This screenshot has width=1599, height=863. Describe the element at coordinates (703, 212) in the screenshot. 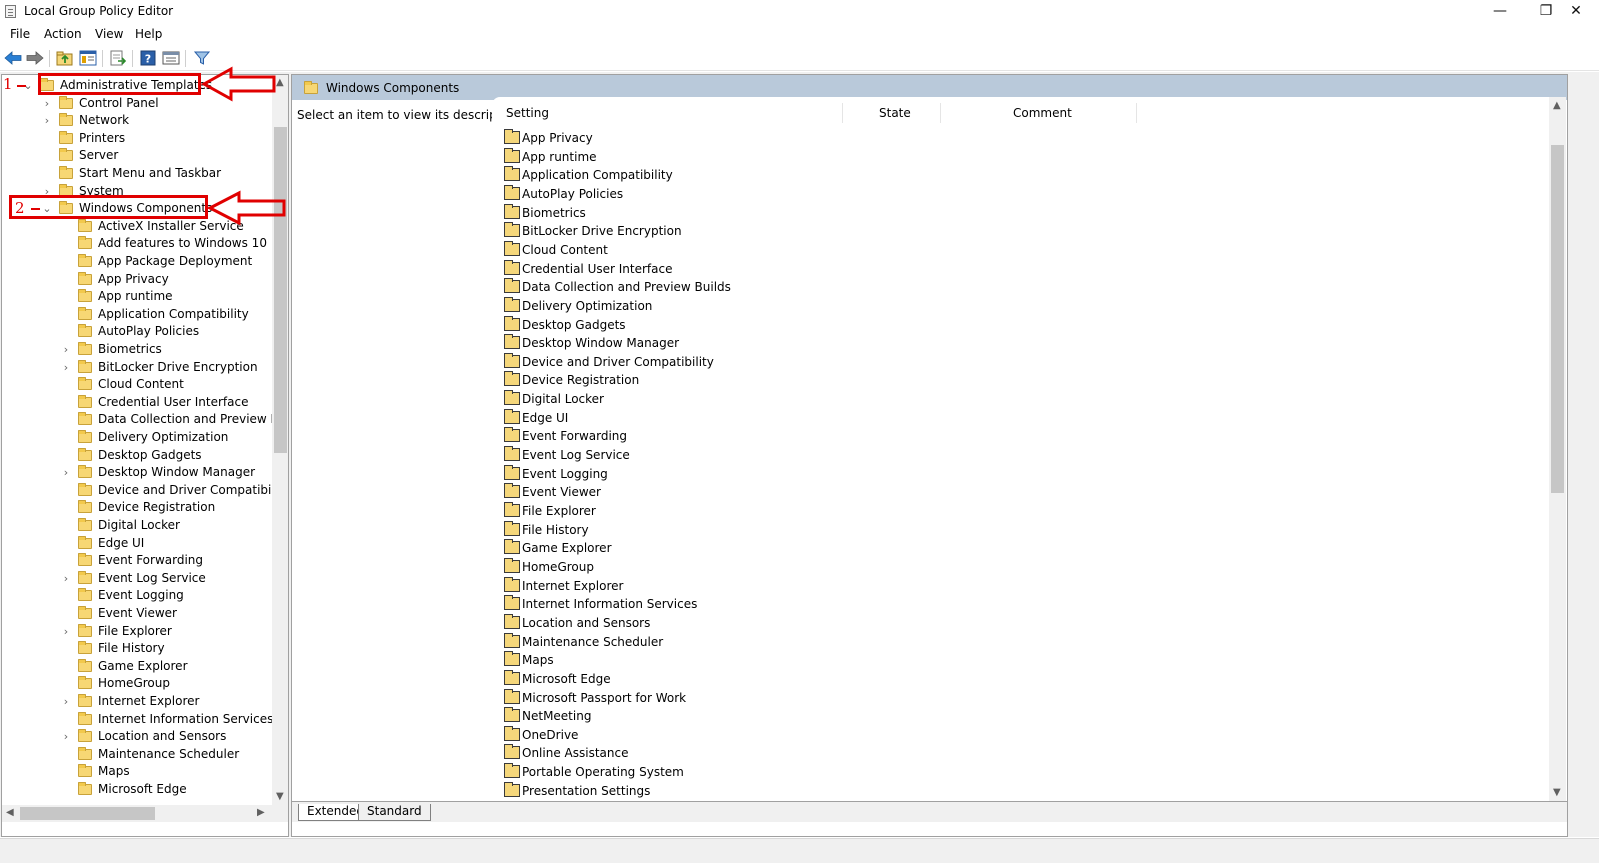

I see `list-item: Biometrics` at that location.